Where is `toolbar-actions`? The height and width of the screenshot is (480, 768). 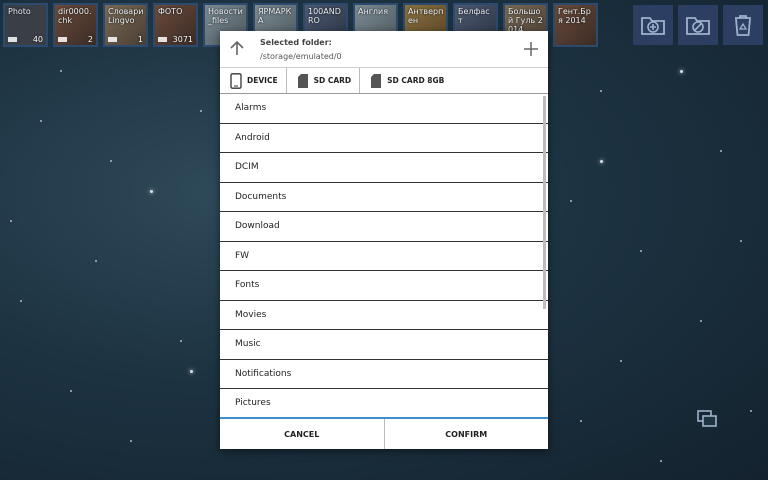 toolbar-actions is located at coordinates (698, 25).